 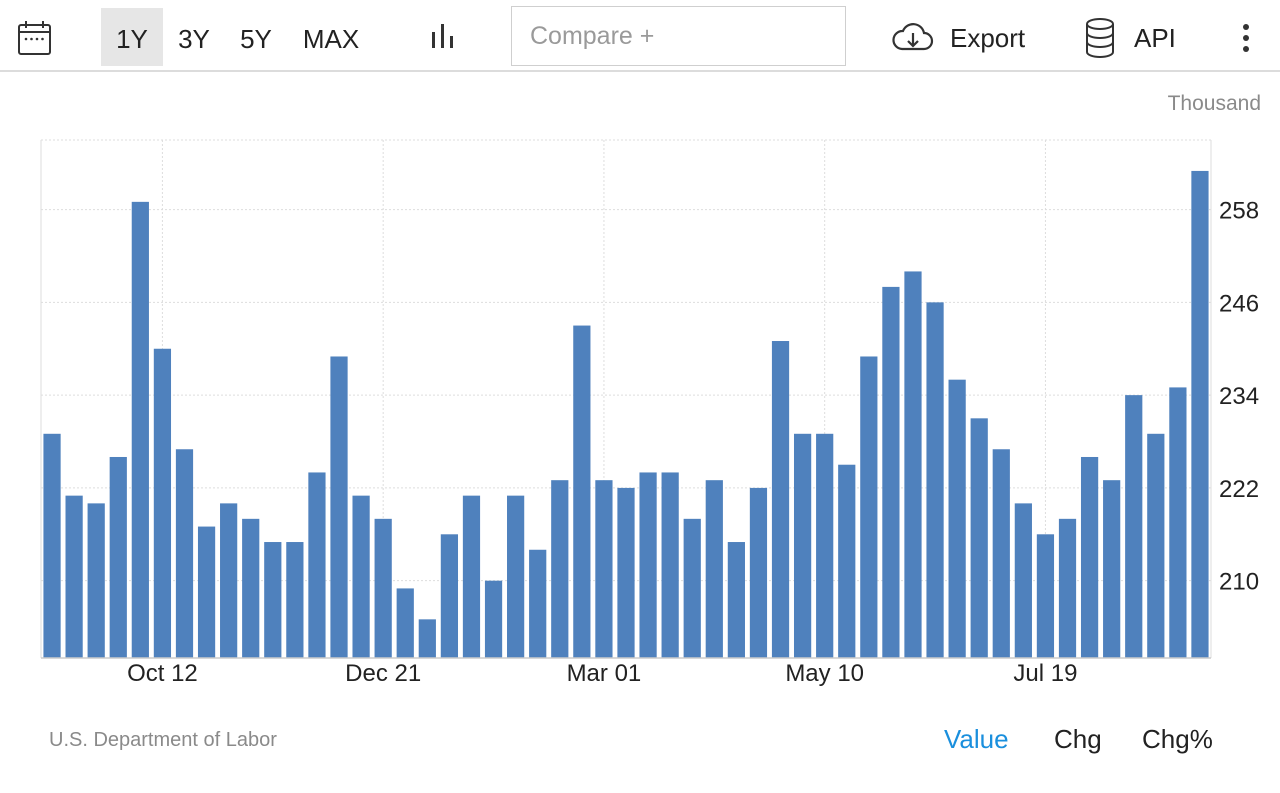 I want to click on tab-chg: Chg, so click(x=1078, y=739).